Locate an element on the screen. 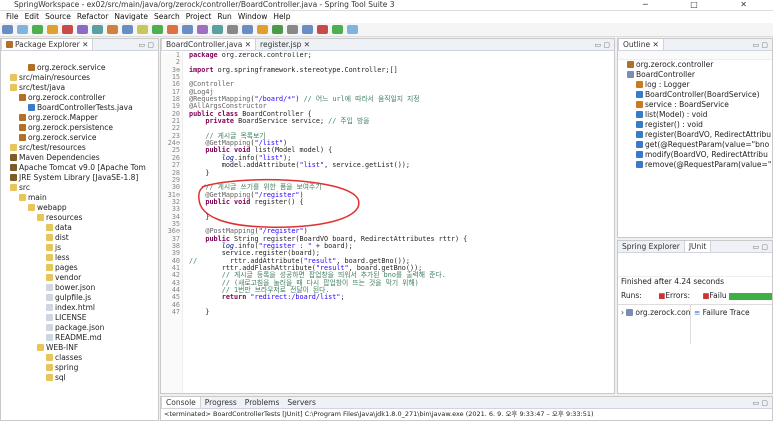  code-line: private BoardService service; // 주입 방을 is located at coordinates (399, 121).